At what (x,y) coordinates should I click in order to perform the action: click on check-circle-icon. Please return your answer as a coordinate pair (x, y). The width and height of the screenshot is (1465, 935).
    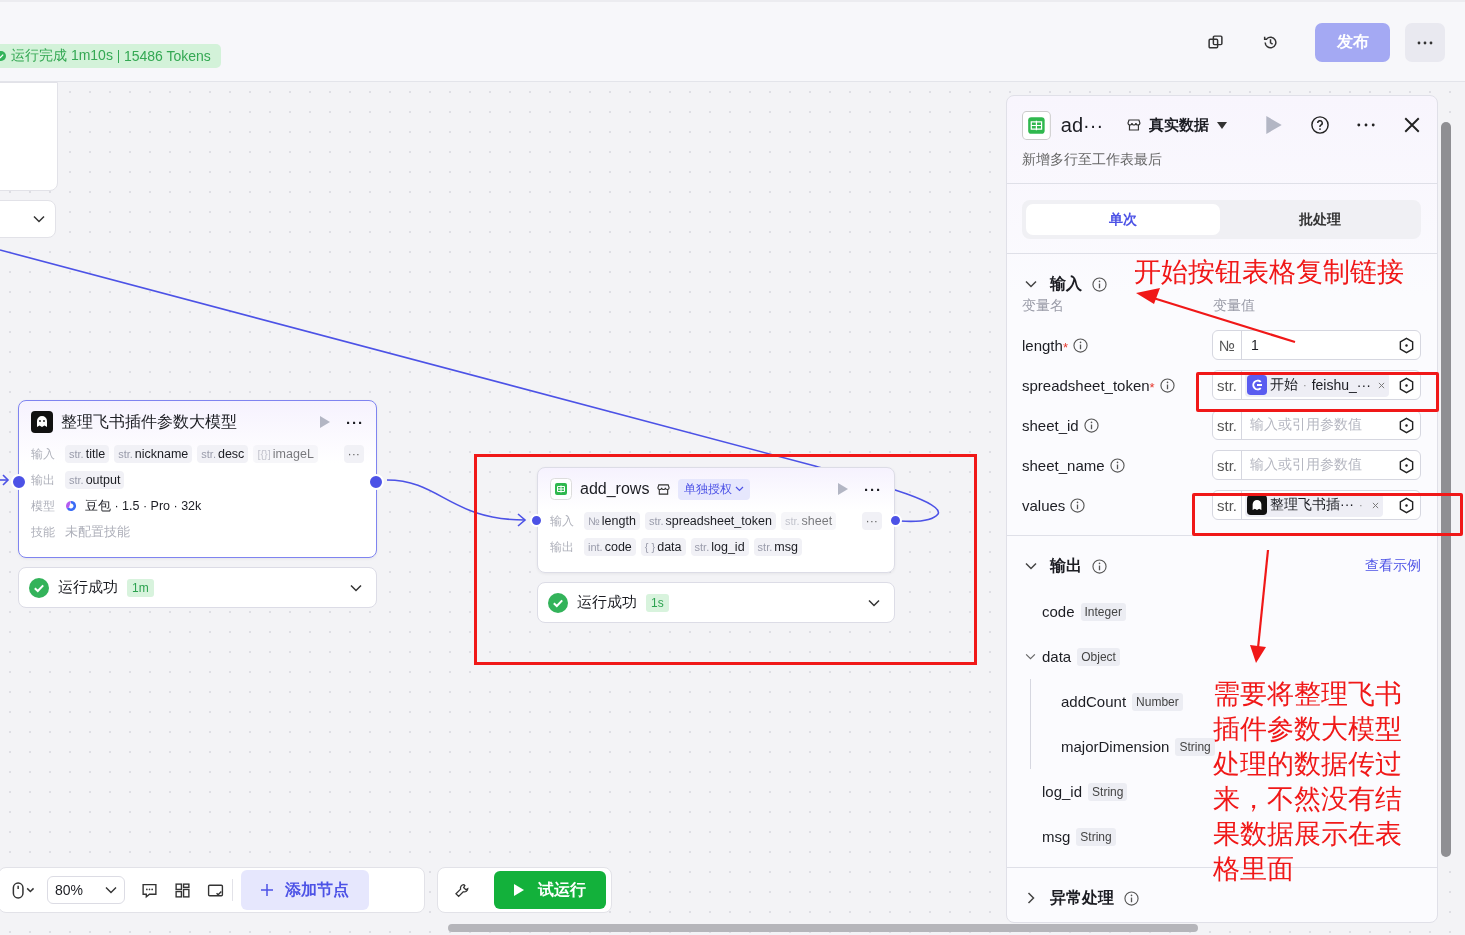
    Looking at the image, I should click on (558, 602).